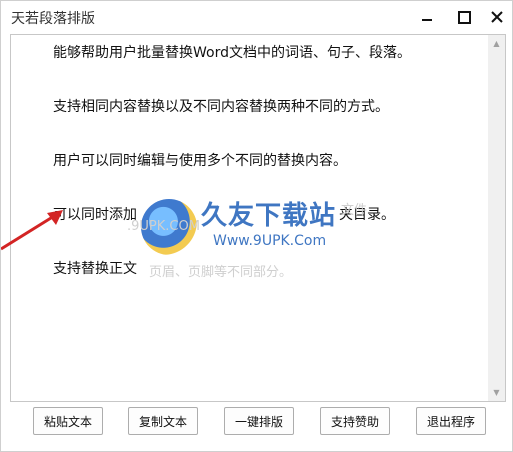 The height and width of the screenshot is (452, 513). What do you see at coordinates (95, 269) in the screenshot?
I see `text-line-5: 支持替换正文` at bounding box center [95, 269].